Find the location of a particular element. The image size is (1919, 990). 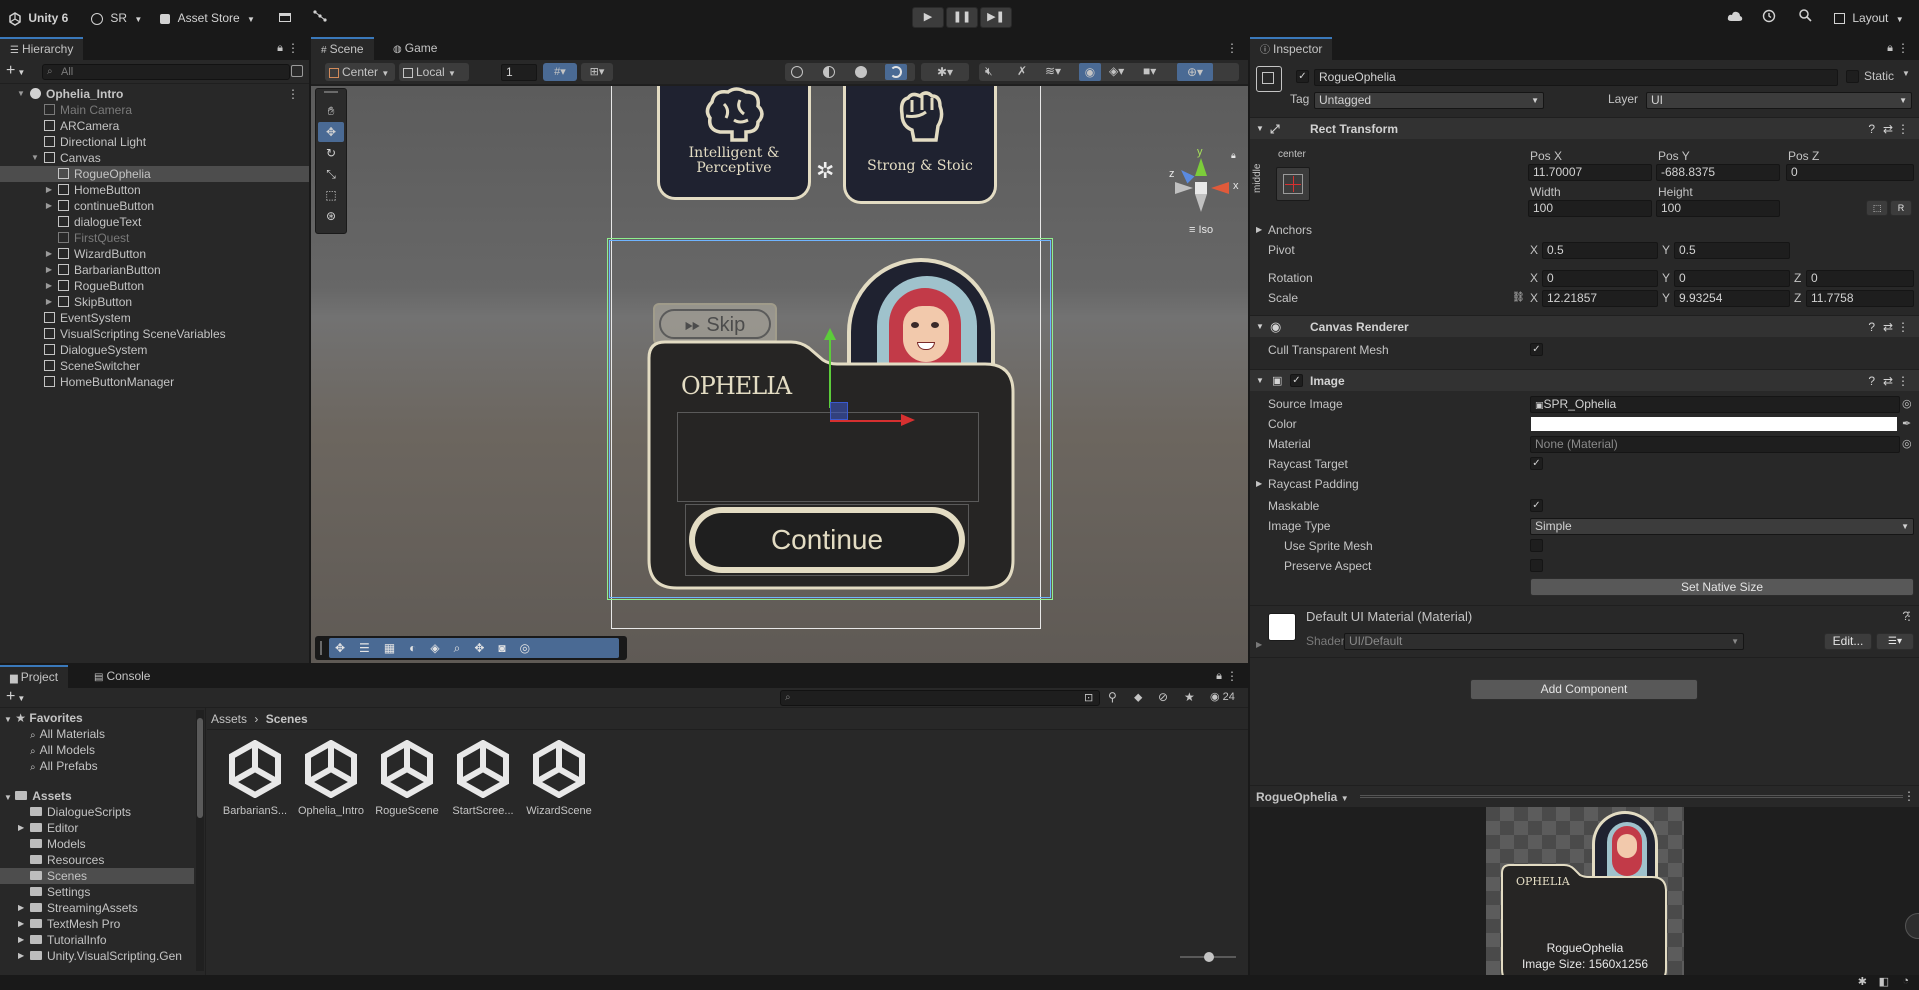

rot-y-input: 0 is located at coordinates (1732, 278).